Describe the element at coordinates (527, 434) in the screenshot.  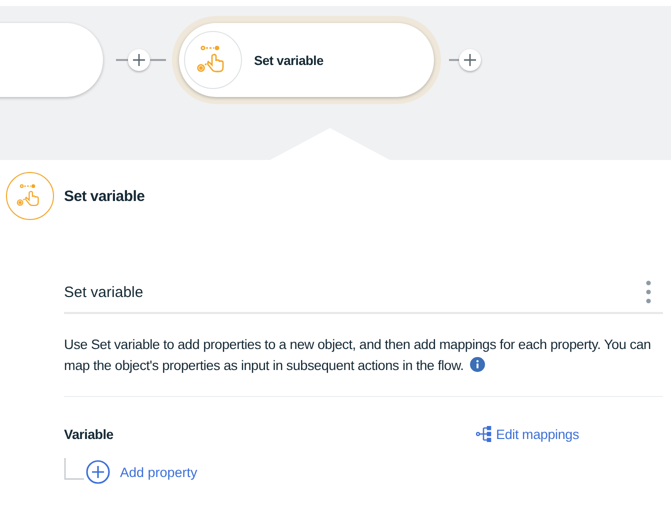
I see `edit-mappings-link: Edit mappings` at that location.